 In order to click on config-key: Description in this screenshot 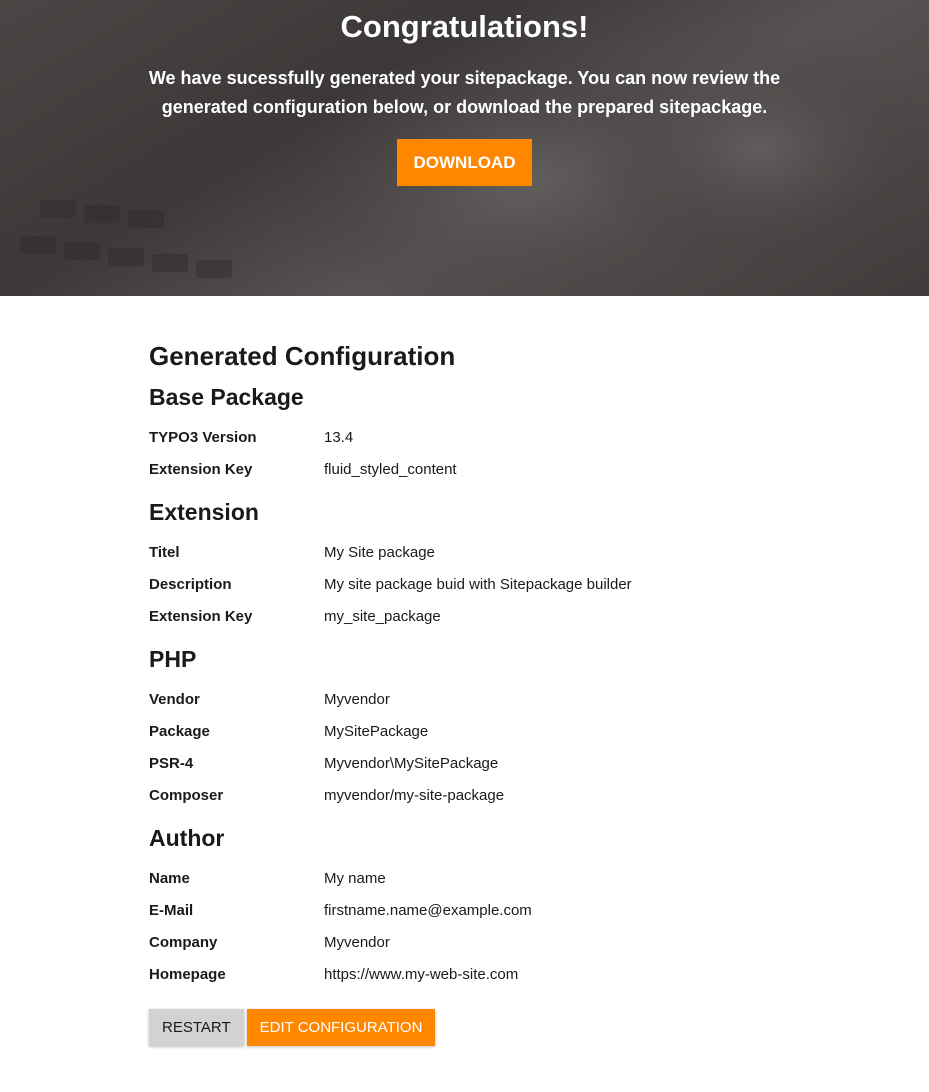, I will do `click(190, 584)`.